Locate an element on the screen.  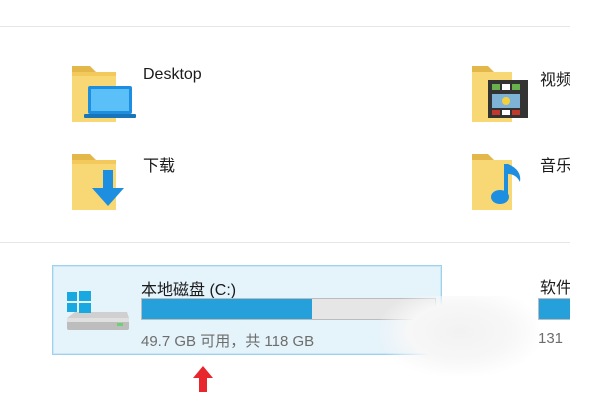
downloads-folder-icon is located at coordinates (100, 178).